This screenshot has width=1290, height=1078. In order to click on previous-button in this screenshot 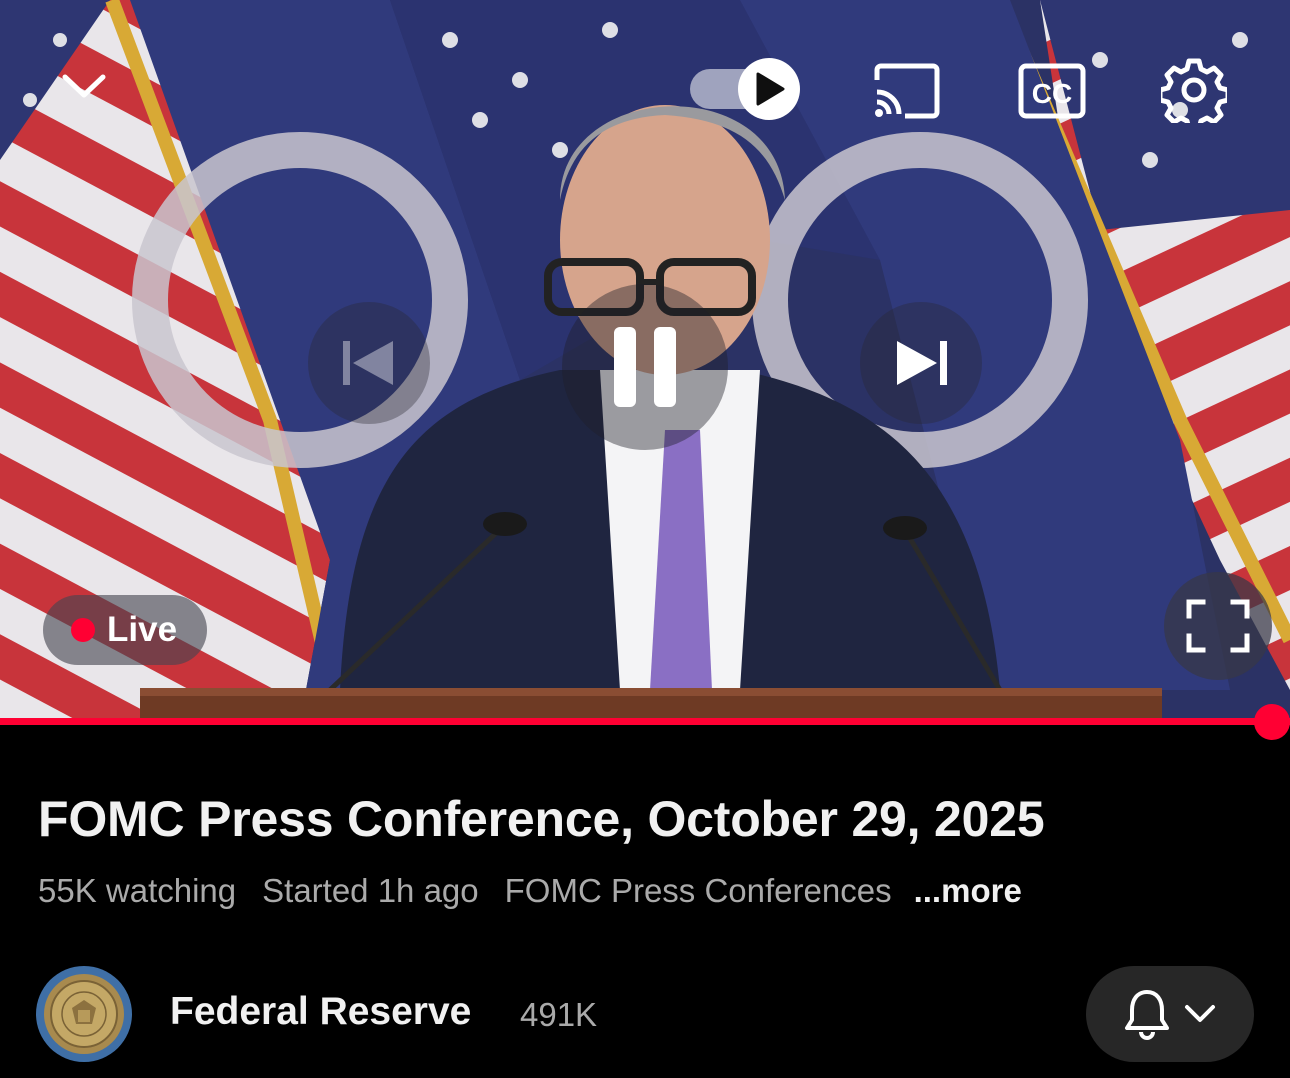, I will do `click(369, 363)`.